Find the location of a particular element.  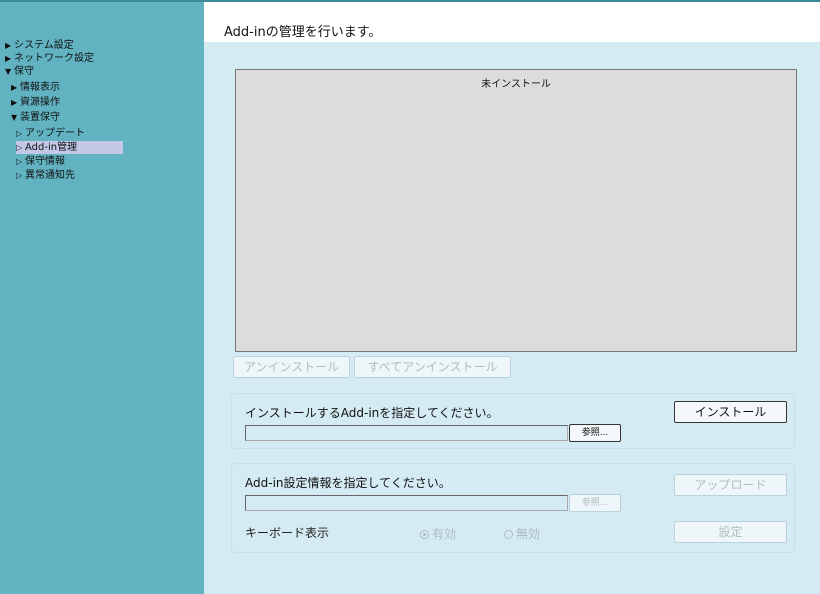

radio-label: 無効 is located at coordinates (528, 534).